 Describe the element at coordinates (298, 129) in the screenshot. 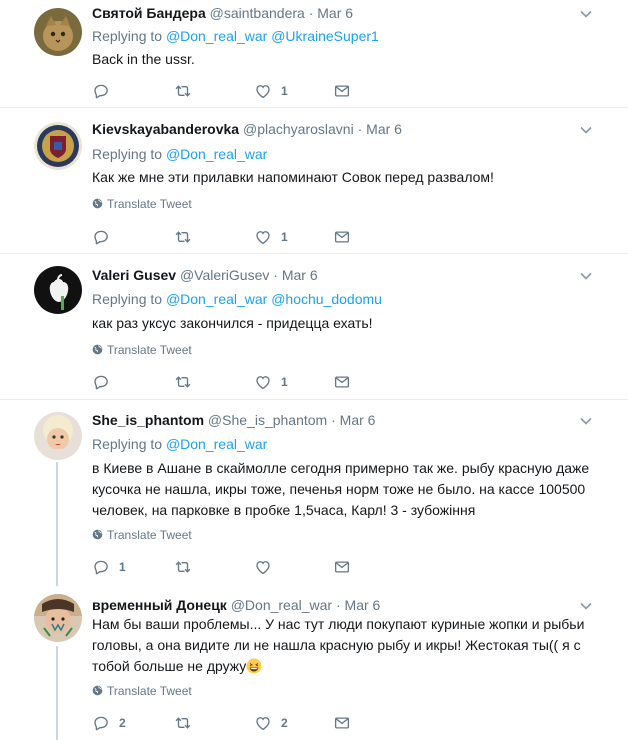

I see `username: @plachyaroslavni` at that location.